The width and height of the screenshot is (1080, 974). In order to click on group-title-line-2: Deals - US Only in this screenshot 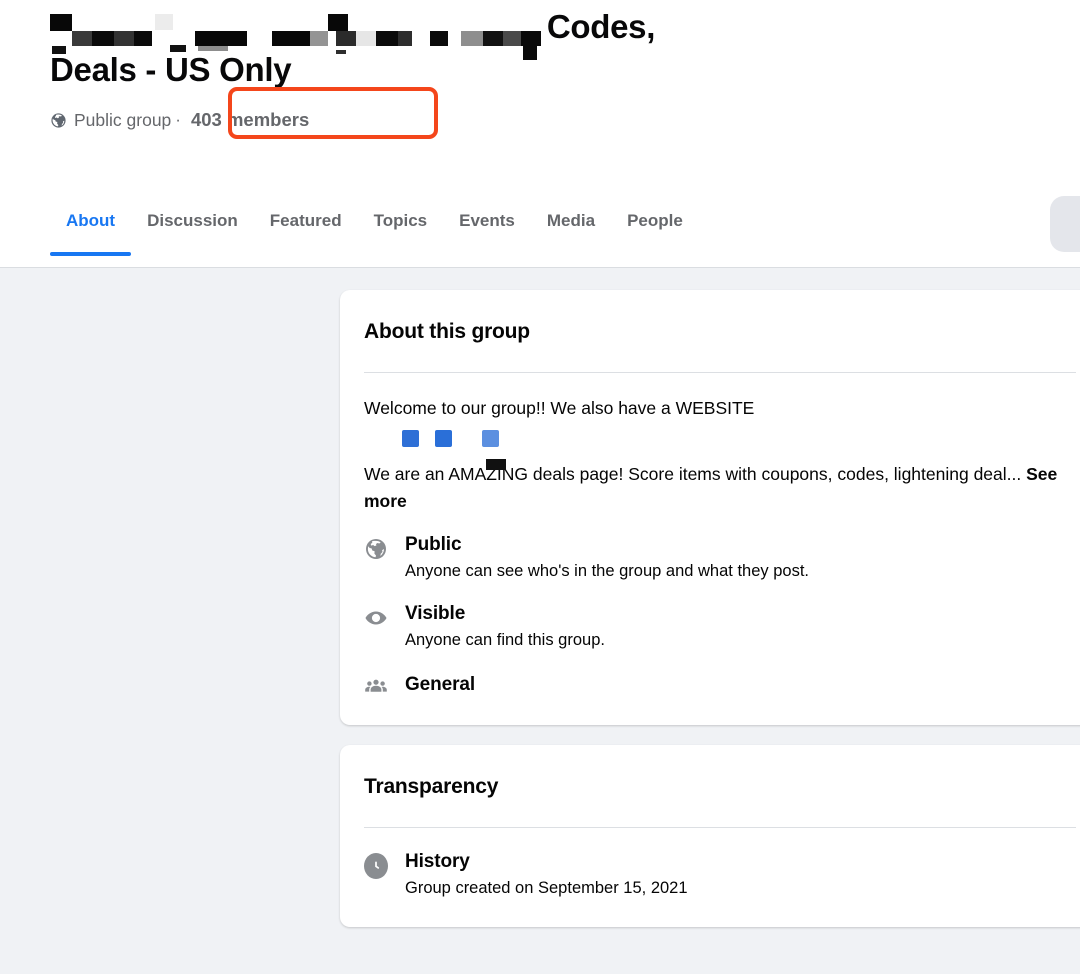, I will do `click(370, 68)`.